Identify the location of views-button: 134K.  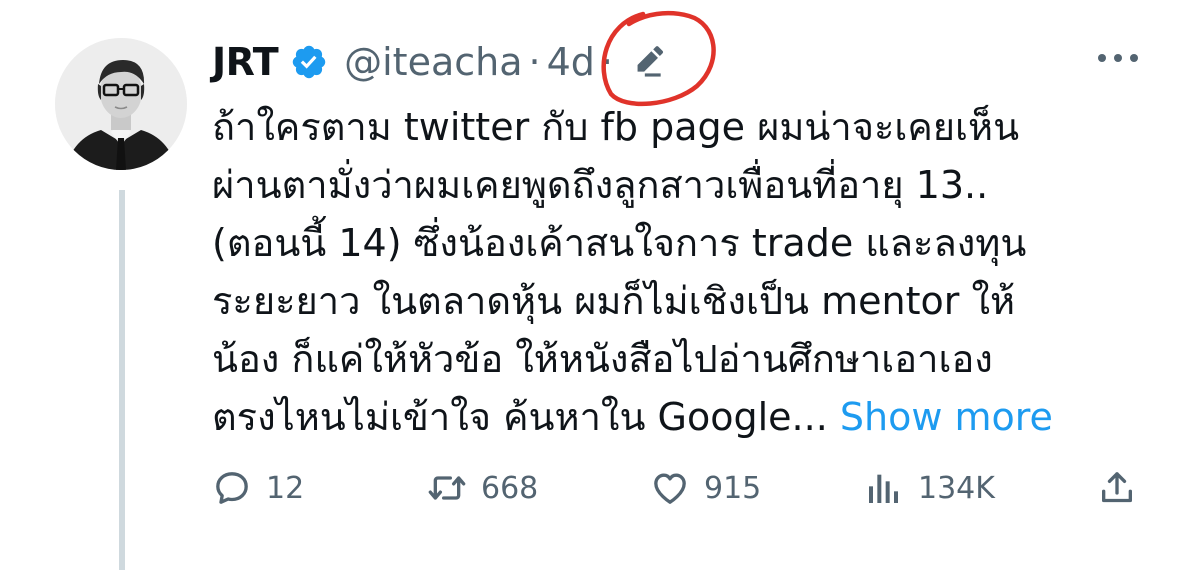
(929, 488).